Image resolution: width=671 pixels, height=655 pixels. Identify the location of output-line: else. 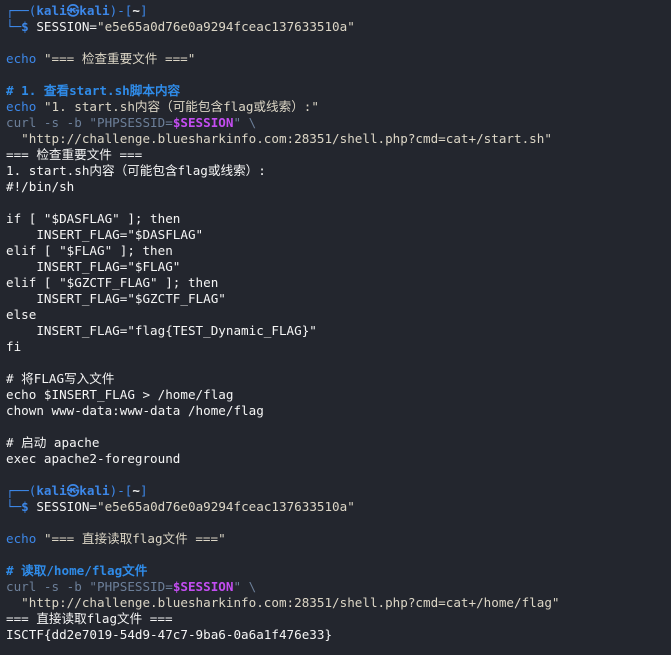
(21, 314).